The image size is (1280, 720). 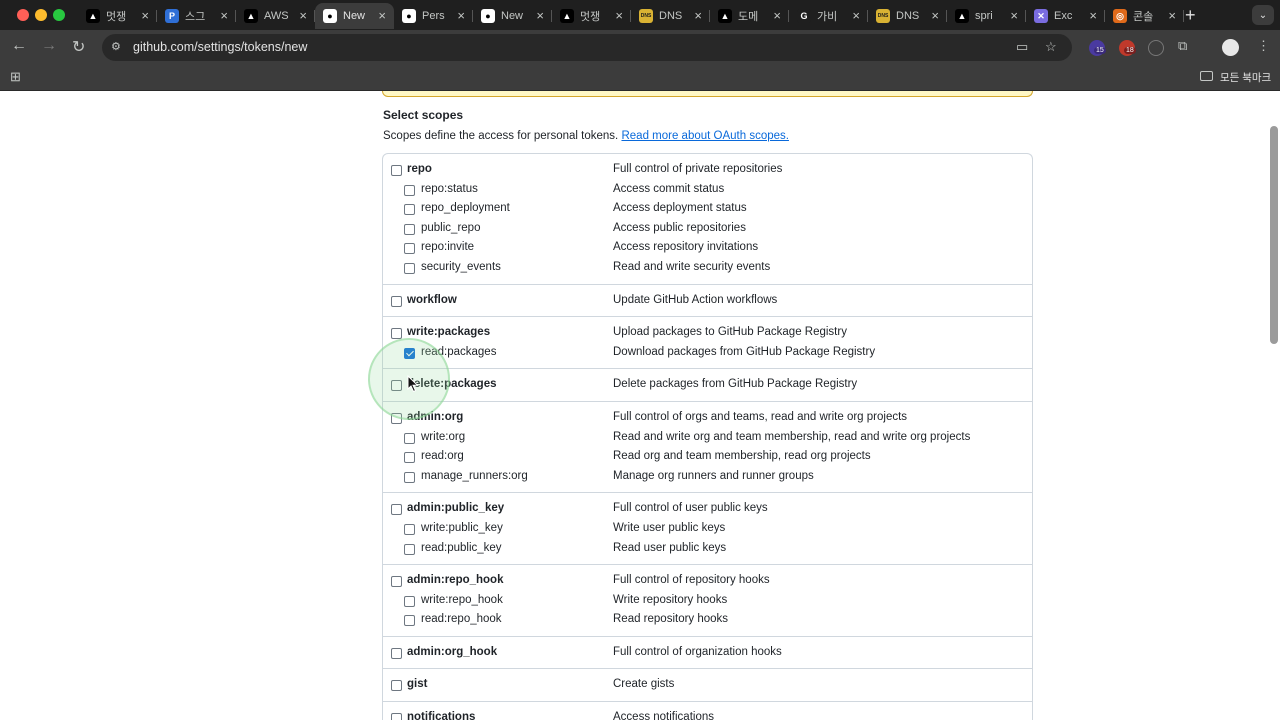 I want to click on scope-name: read:org, so click(x=442, y=456).